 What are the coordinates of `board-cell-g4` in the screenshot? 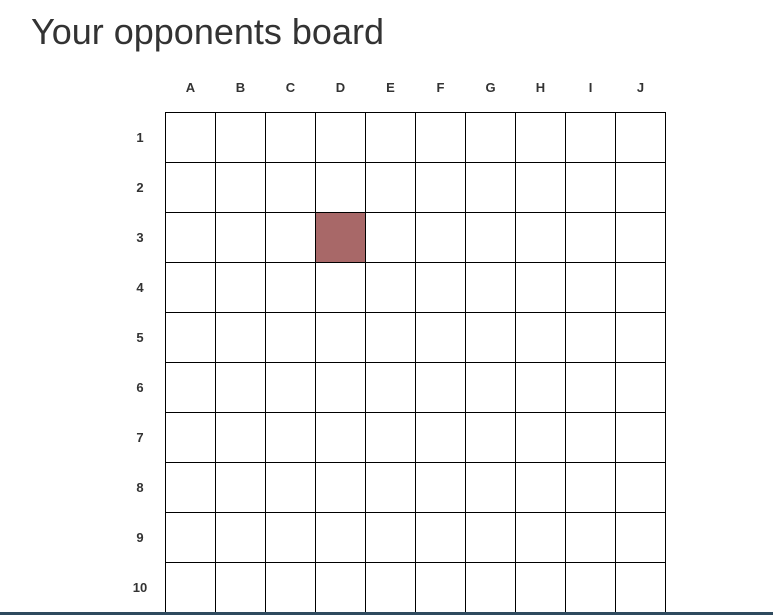 It's located at (490, 287).